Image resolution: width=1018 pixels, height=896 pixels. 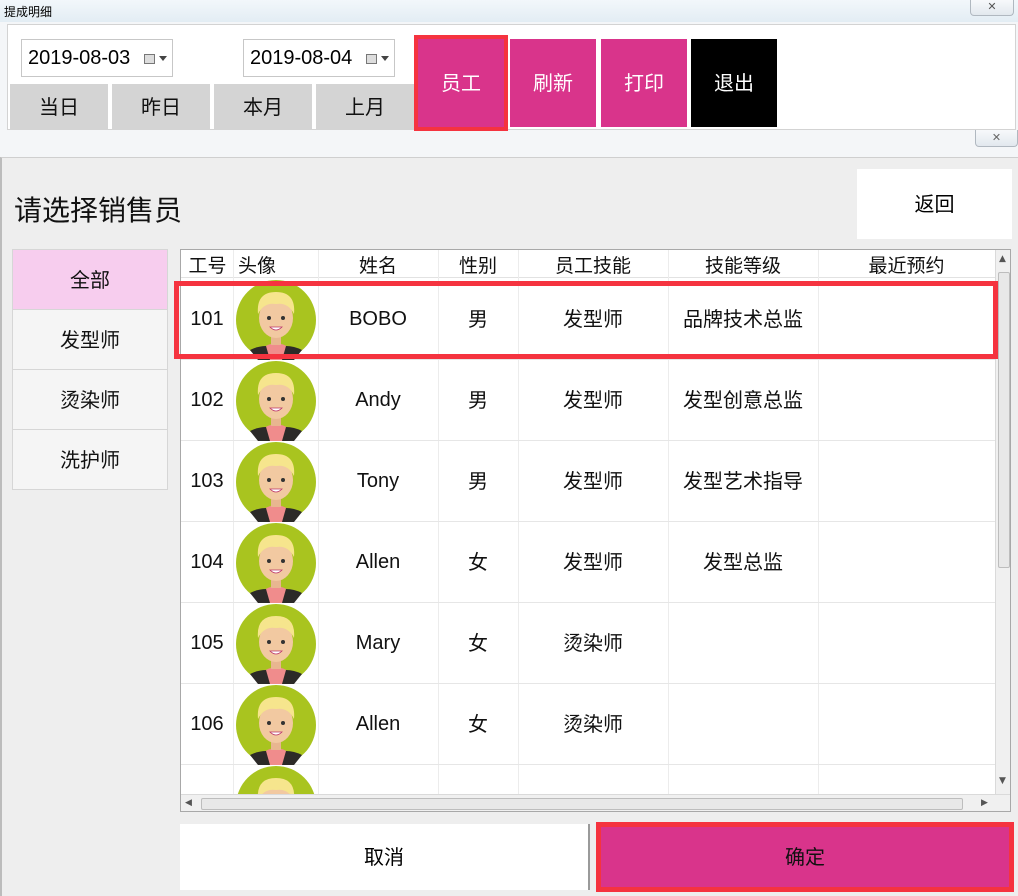 What do you see at coordinates (257, 266) in the screenshot?
I see `column-avatar: 头像` at bounding box center [257, 266].